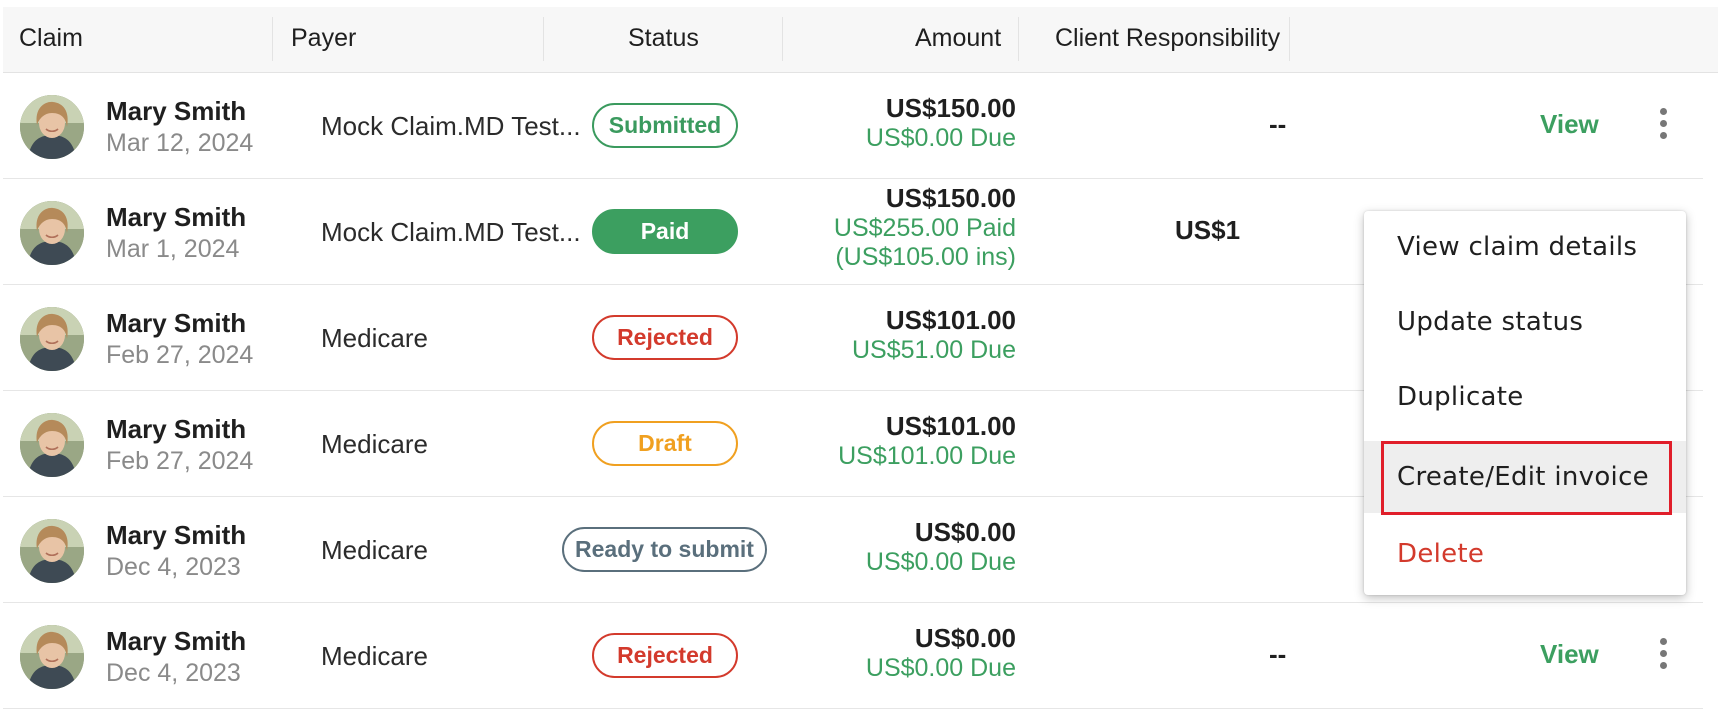 This screenshot has height=713, width=1722. What do you see at coordinates (927, 456) in the screenshot?
I see `amount-due: US$101.00 Due` at bounding box center [927, 456].